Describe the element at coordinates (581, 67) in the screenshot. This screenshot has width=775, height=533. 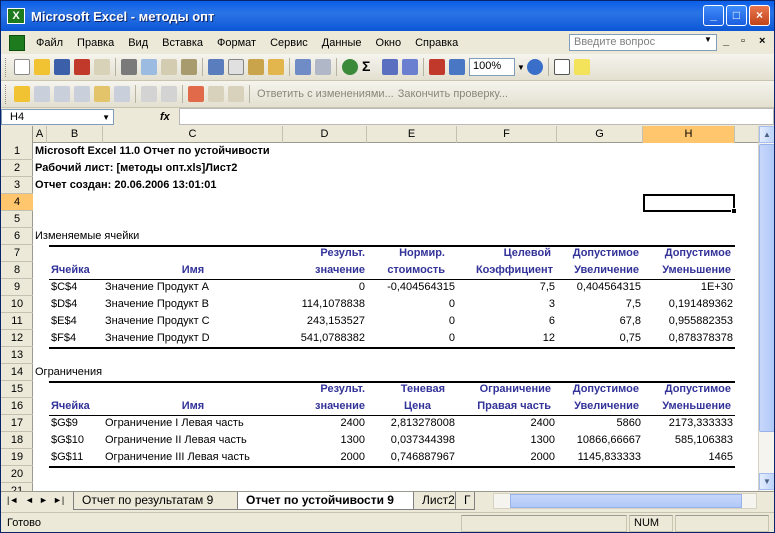
I see `fill-color-icon` at that location.